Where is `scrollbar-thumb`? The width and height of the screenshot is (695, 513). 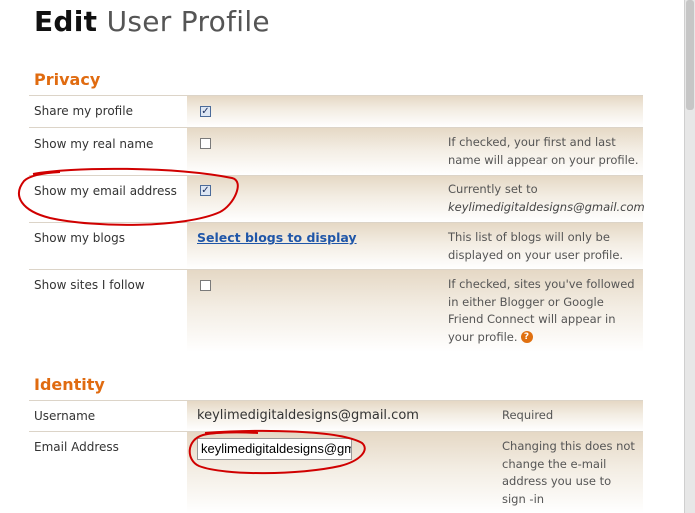 scrollbar-thumb is located at coordinates (690, 55).